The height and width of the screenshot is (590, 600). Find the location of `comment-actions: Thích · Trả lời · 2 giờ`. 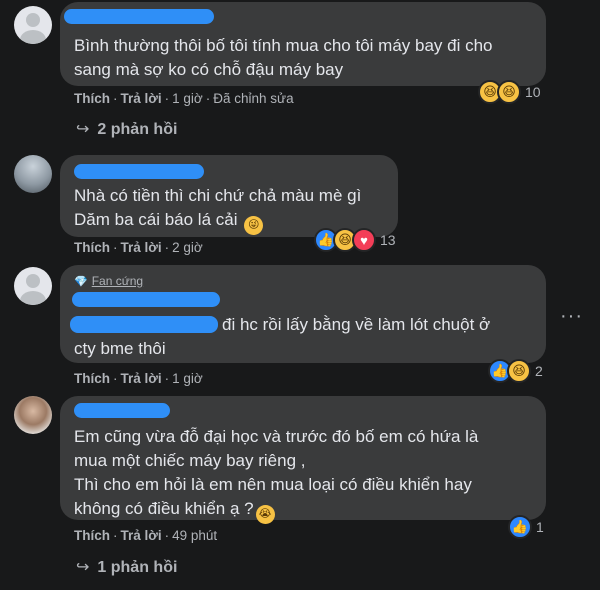

comment-actions: Thích · Trả lời · 2 giờ is located at coordinates (138, 247).